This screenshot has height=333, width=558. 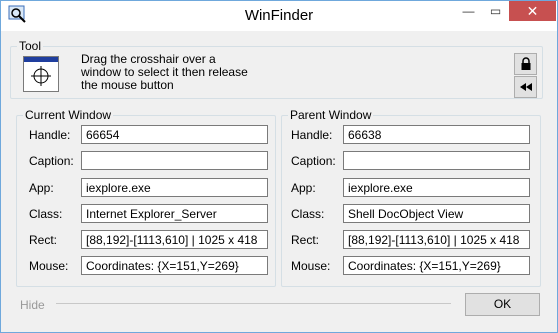 What do you see at coordinates (436, 187) in the screenshot?
I see `parent-app-field: iexplore.exe` at bounding box center [436, 187].